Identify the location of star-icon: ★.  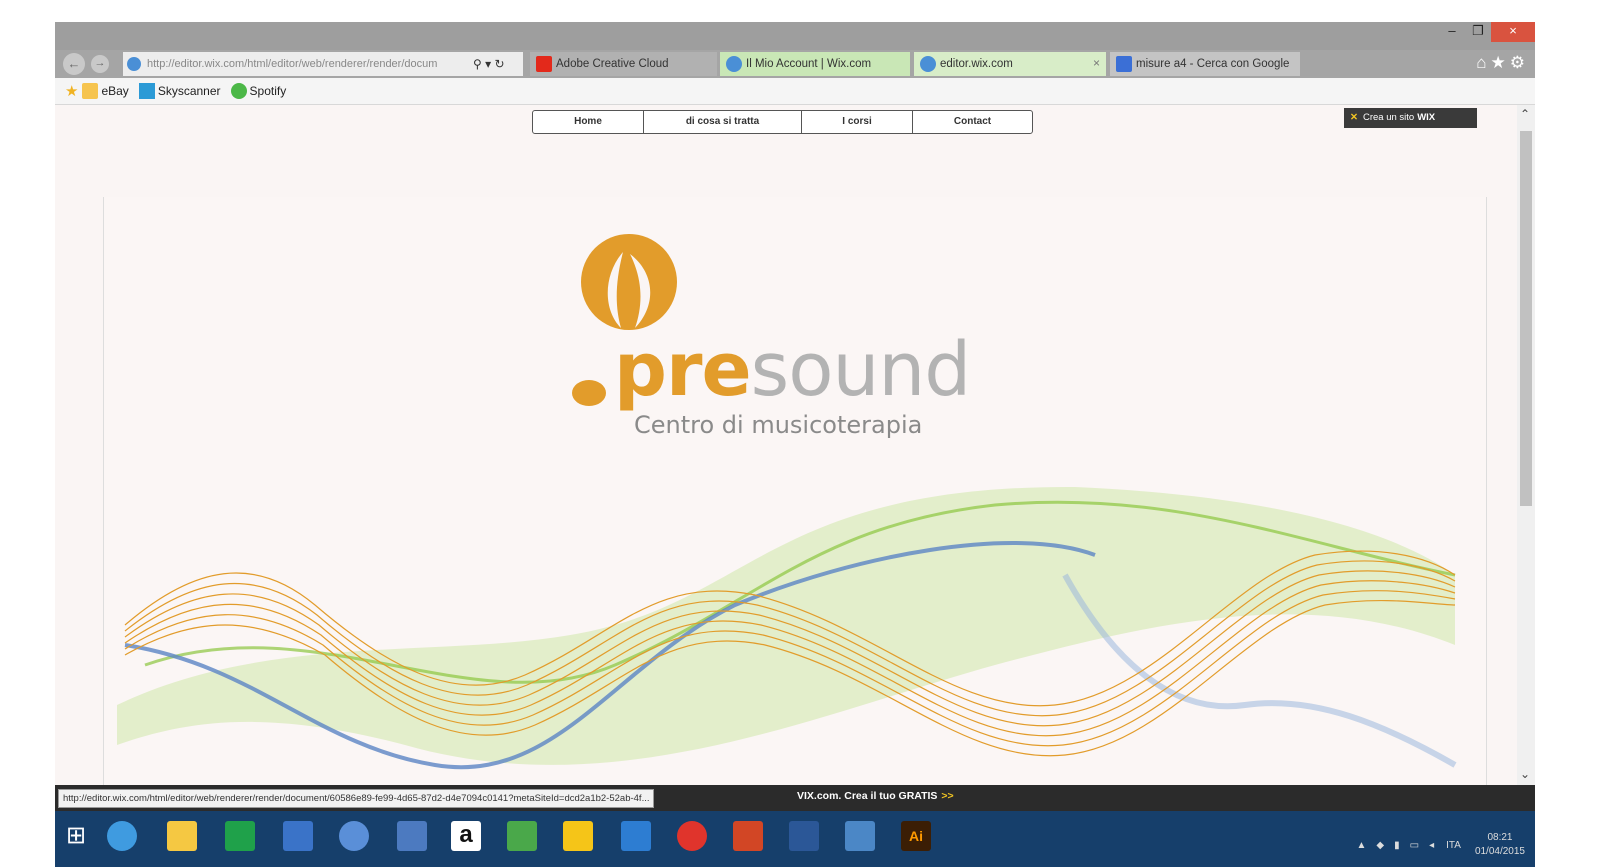
(1500, 62).